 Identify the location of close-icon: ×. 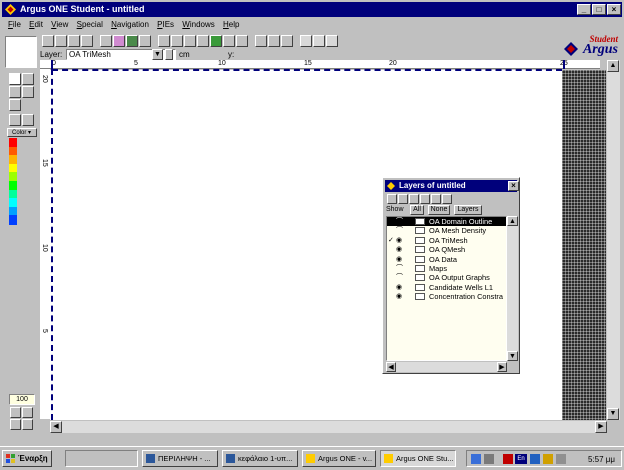
(513, 186).